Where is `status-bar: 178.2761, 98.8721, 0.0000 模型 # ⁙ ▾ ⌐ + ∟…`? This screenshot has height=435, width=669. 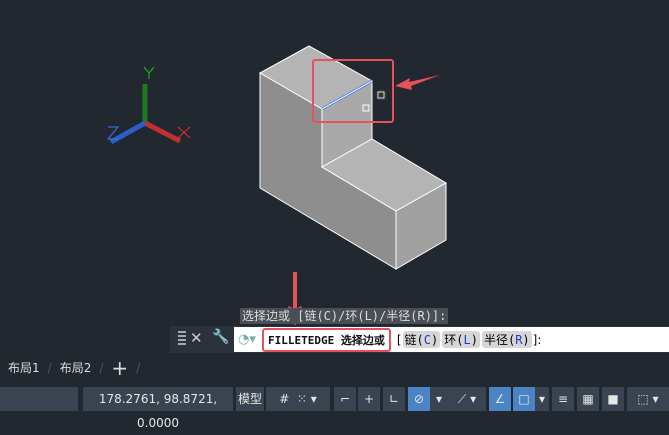 status-bar: 178.2761, 98.8721, 0.0000 模型 # ⁙ ▾ ⌐ + ∟… is located at coordinates (334, 407).